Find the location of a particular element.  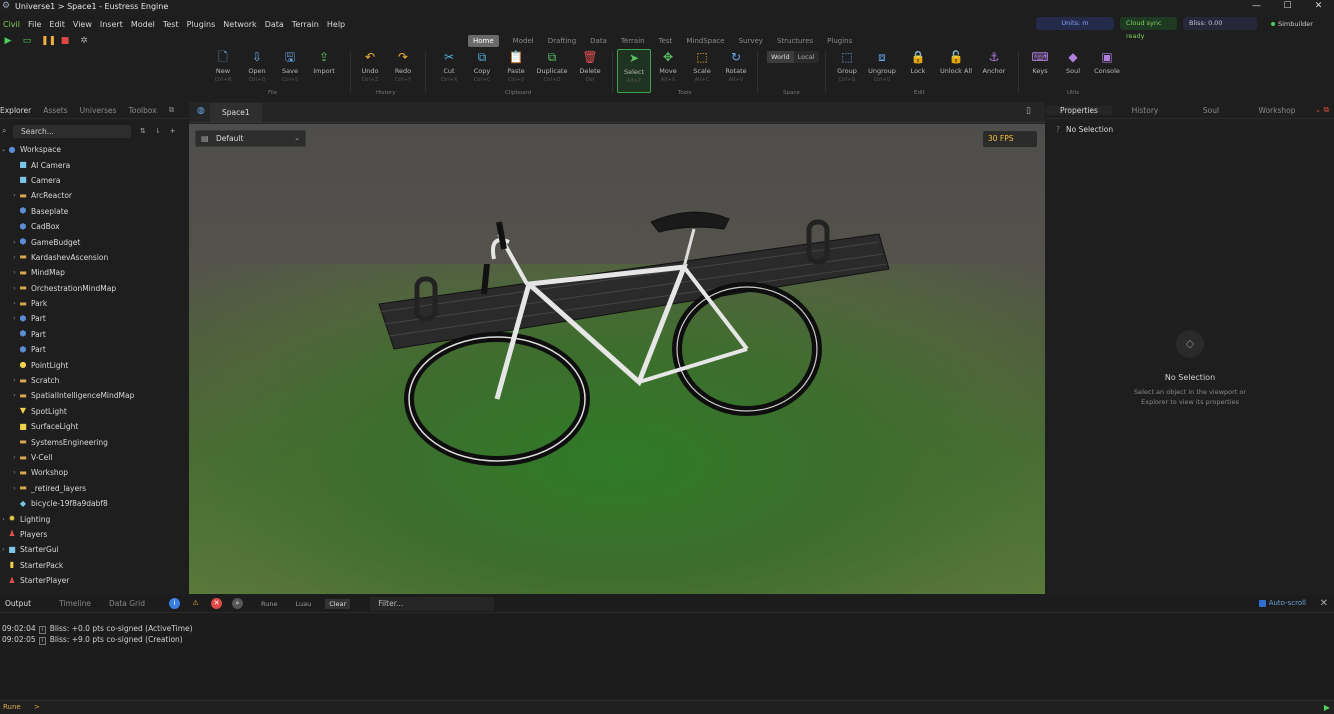

tab-explorer: Explorer is located at coordinates (15, 110).